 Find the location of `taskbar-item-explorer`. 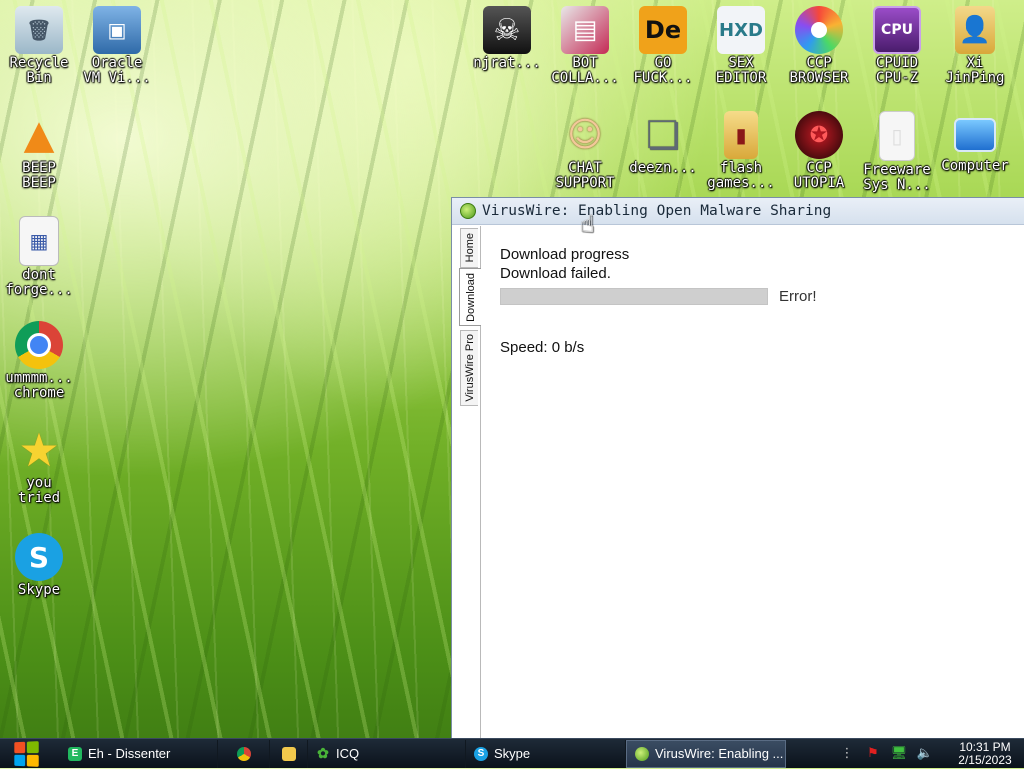

taskbar-item-explorer is located at coordinates (289, 753).